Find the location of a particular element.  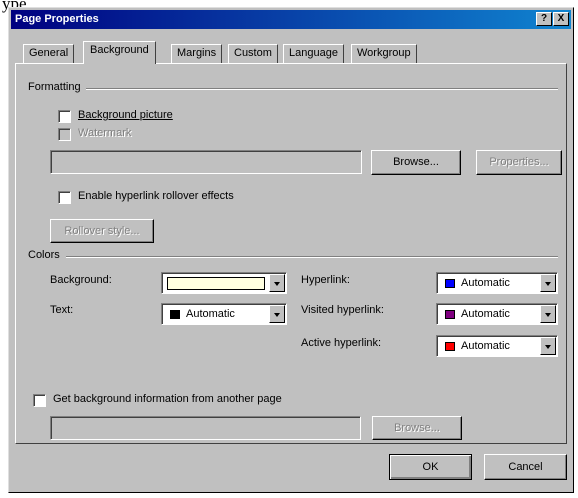

text-color-value: Automatic is located at coordinates (210, 314).